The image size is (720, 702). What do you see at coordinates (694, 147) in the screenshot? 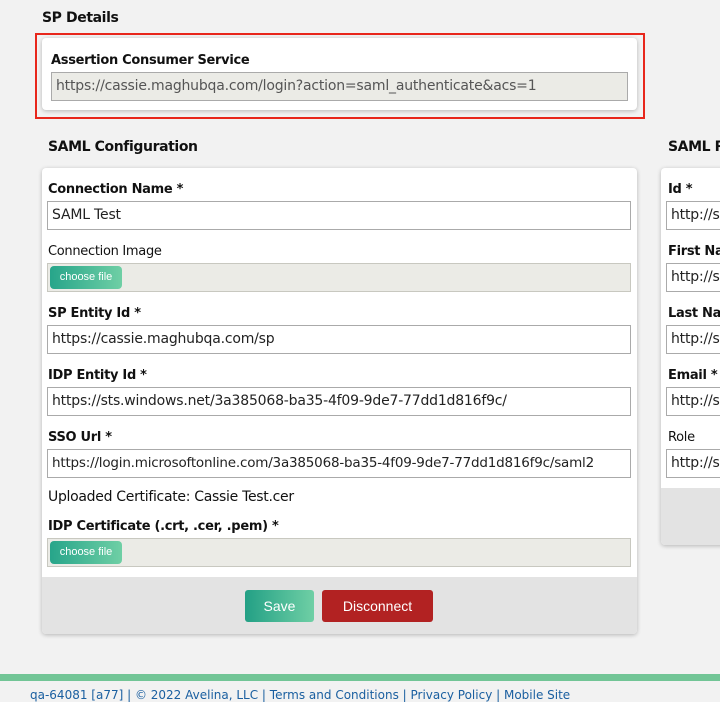
I see `saml-response-title: SAML Re` at bounding box center [694, 147].